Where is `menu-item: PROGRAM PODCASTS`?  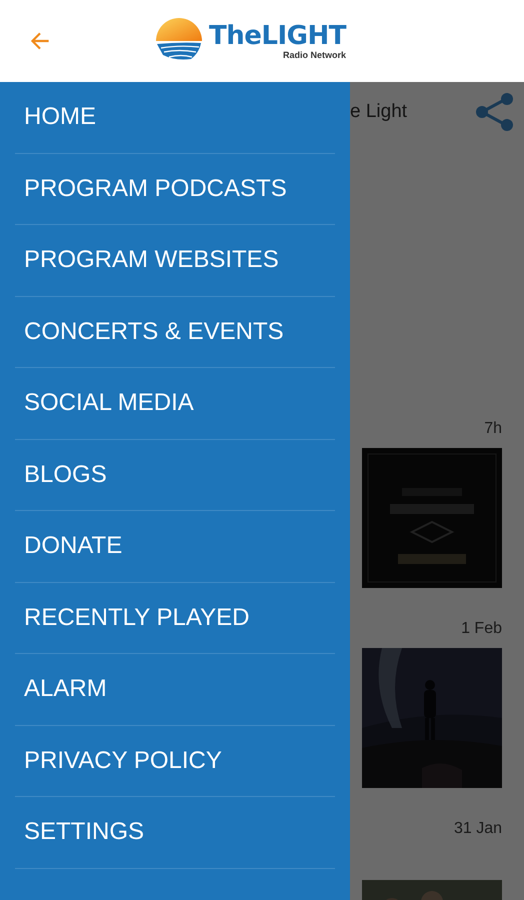 menu-item: PROGRAM PODCASTS is located at coordinates (155, 188).